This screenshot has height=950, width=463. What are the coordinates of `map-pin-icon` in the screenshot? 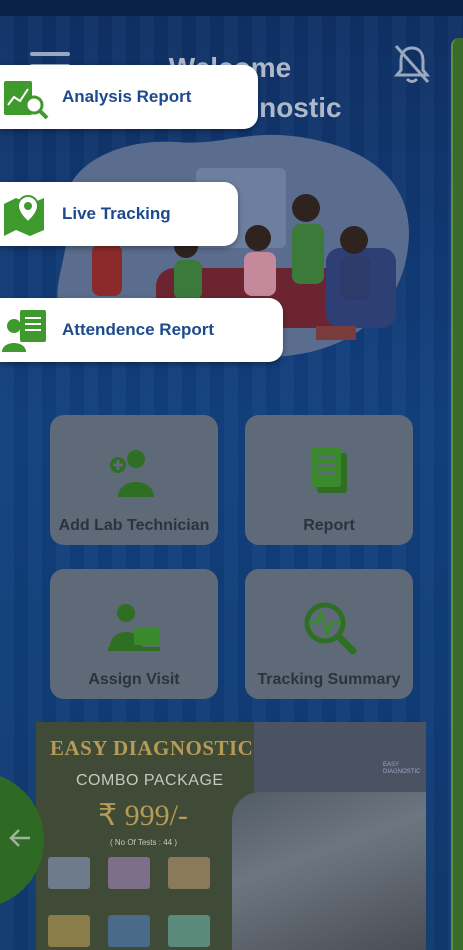 It's located at (26, 214).